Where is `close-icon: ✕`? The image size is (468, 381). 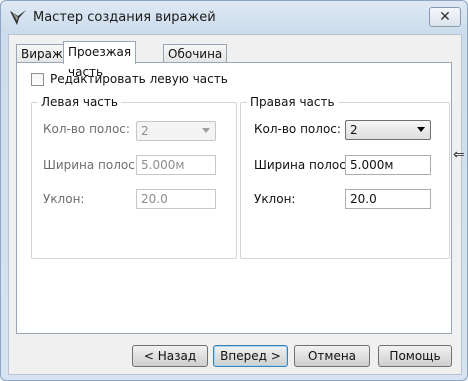
close-icon: ✕ is located at coordinates (445, 17).